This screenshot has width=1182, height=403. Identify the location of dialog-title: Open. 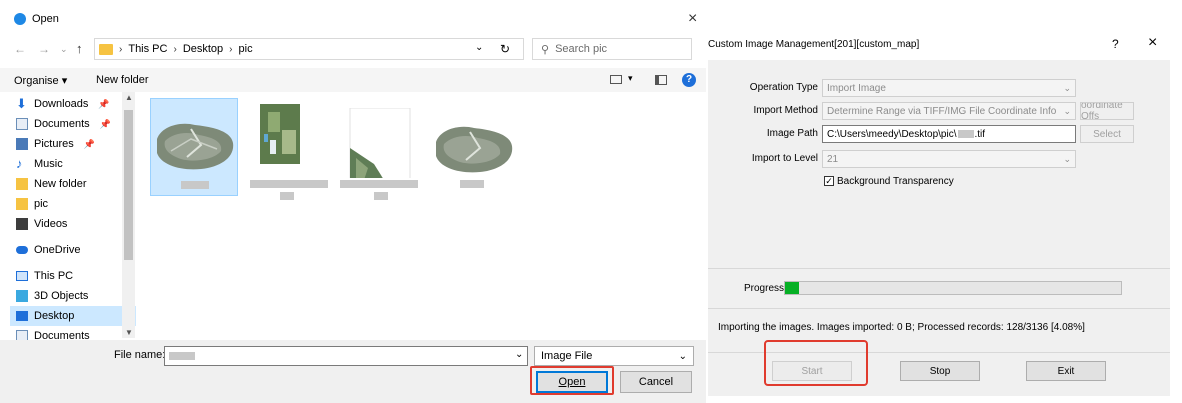
(45, 19).